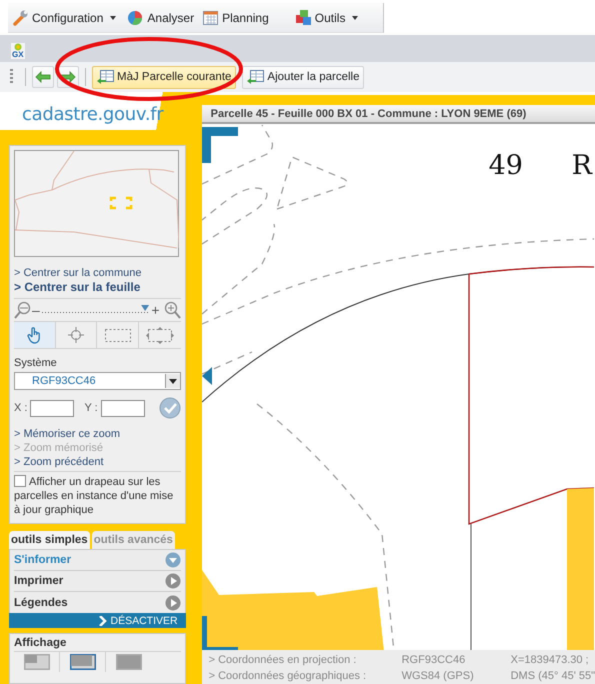 Image resolution: width=595 pixels, height=684 pixels. Describe the element at coordinates (164, 77) in the screenshot. I see `toolbar-button: MàJ Parcelle courante` at that location.